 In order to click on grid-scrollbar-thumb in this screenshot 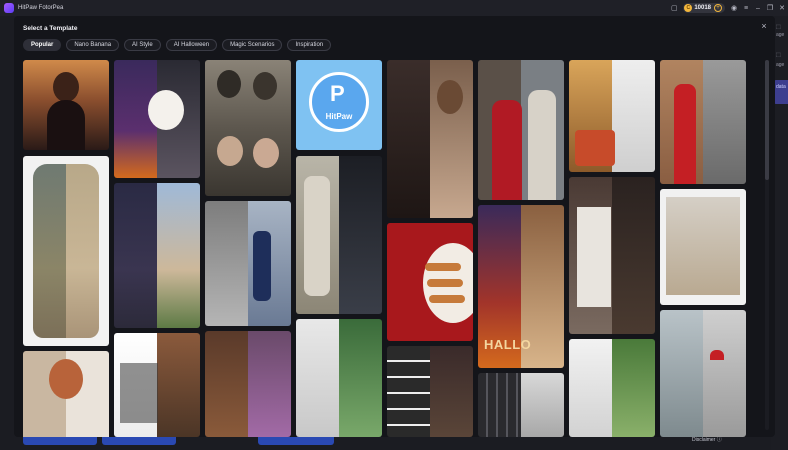, I will do `click(767, 120)`.